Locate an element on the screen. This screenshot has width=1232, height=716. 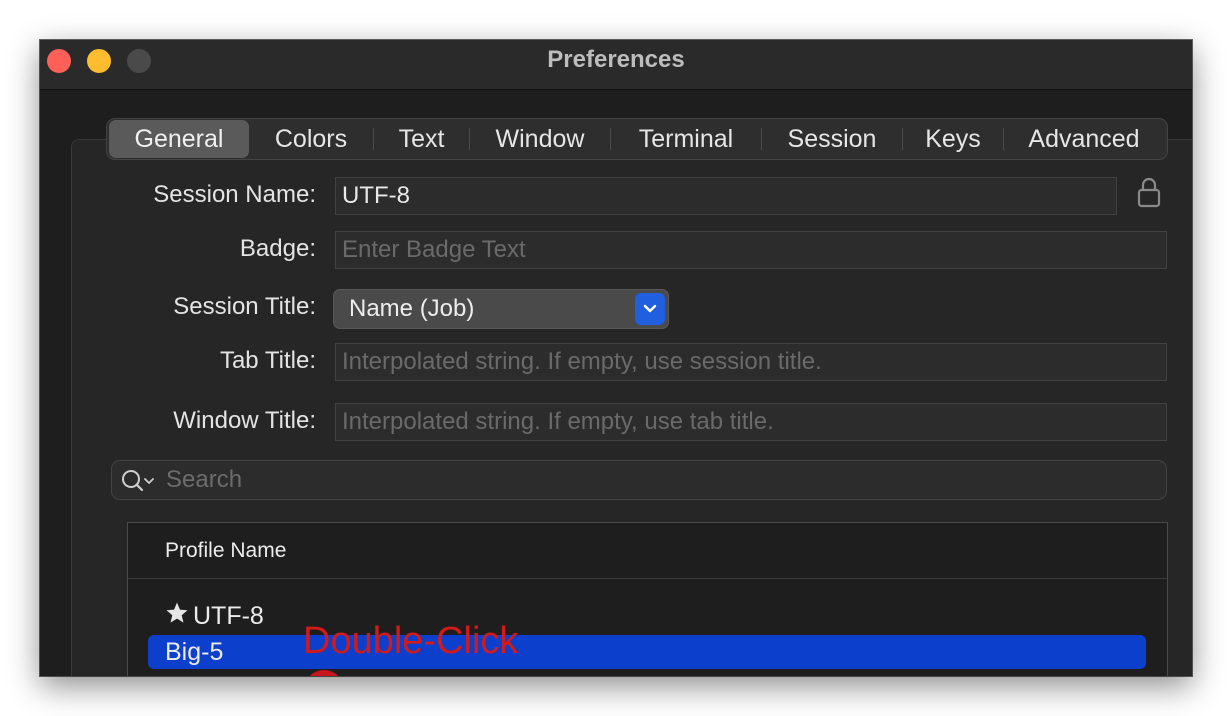
session-title-dropdown: Name (Job) is located at coordinates (501, 309).